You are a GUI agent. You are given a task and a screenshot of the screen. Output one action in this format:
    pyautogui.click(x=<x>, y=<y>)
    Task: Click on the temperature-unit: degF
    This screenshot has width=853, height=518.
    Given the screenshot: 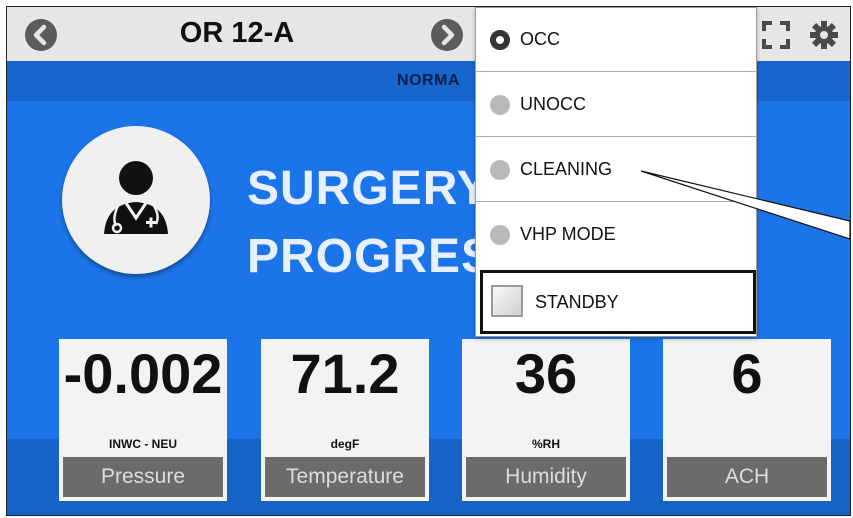 What is the action you would take?
    pyautogui.click(x=345, y=444)
    